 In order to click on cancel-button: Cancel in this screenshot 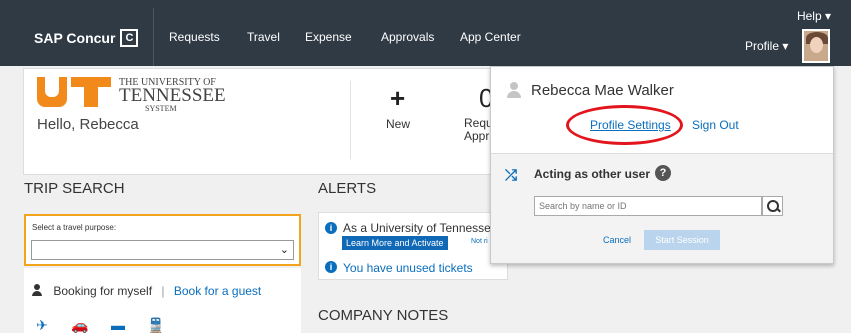, I will do `click(617, 240)`.